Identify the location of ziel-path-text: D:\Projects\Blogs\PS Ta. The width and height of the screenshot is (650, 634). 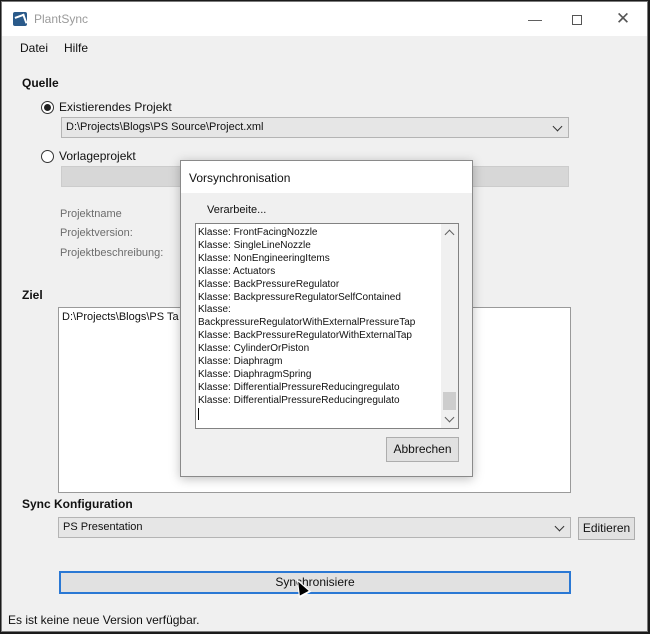
(120, 317).